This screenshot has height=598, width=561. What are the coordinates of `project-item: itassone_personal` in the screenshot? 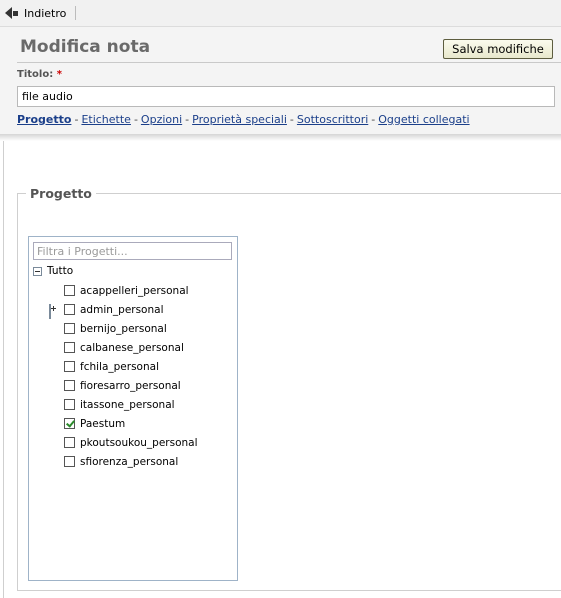 It's located at (112, 404).